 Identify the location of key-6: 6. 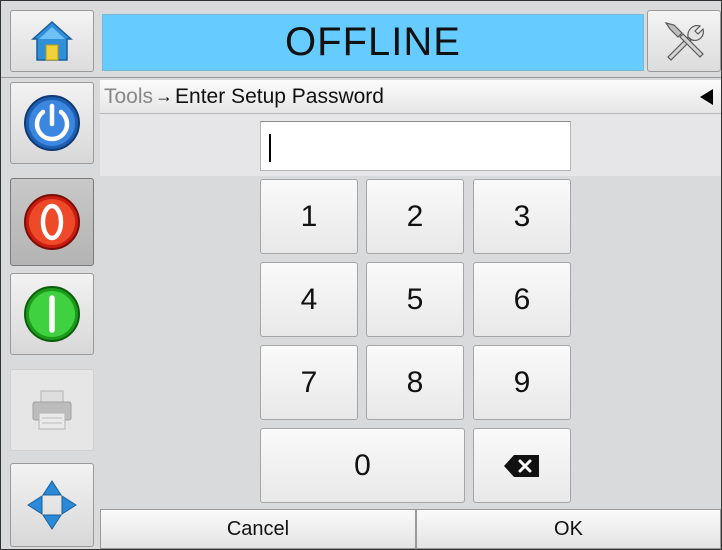
(522, 299).